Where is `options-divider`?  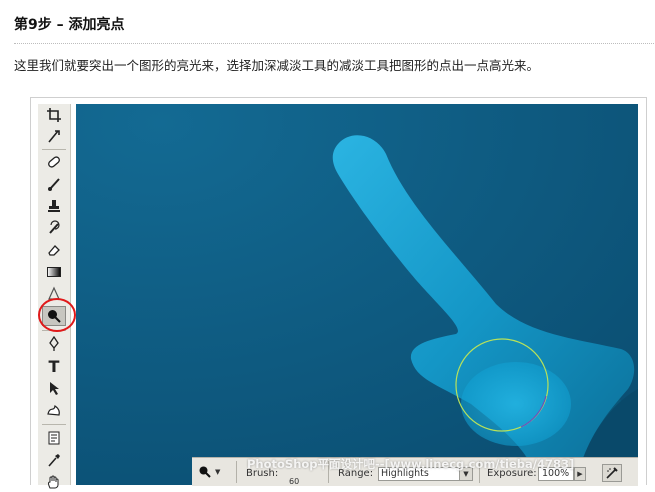
options-divider is located at coordinates (236, 472).